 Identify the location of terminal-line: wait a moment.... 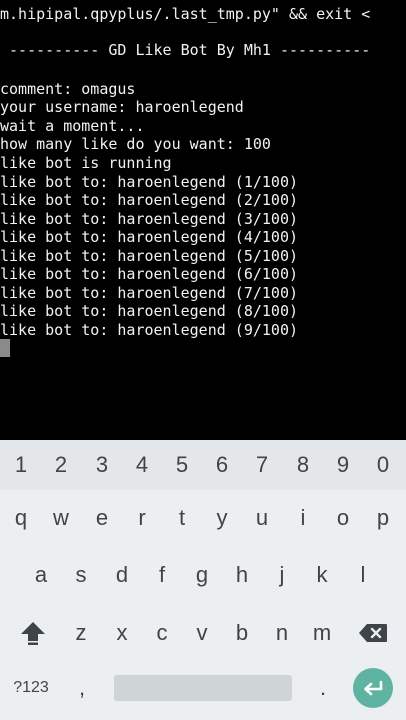
(72, 126).